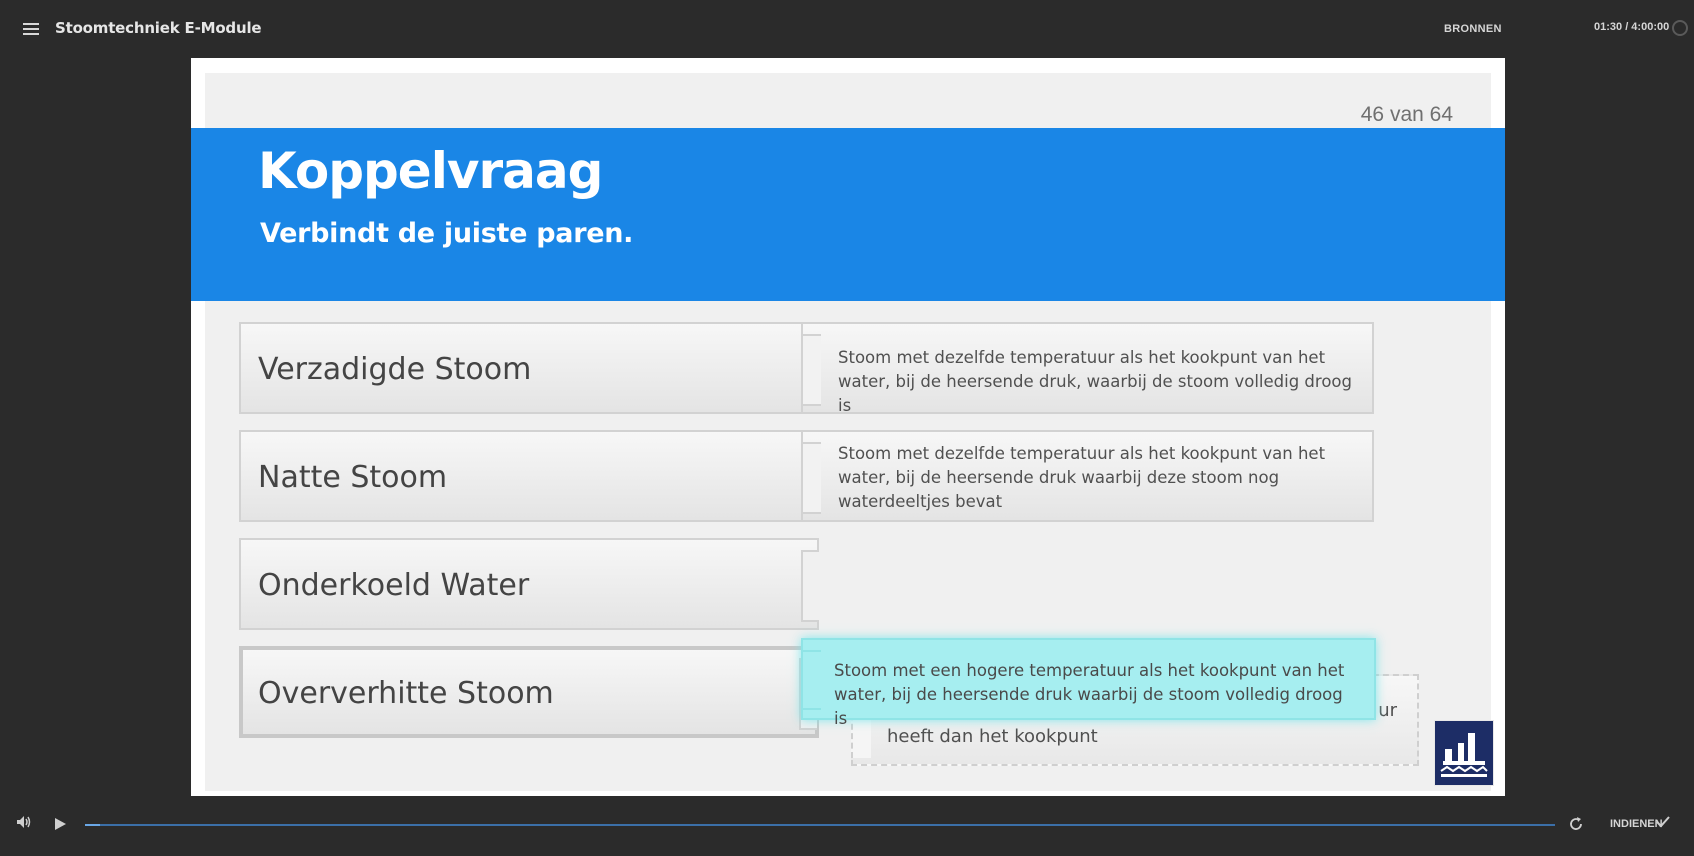 The height and width of the screenshot is (856, 1694). Describe the element at coordinates (158, 28) in the screenshot. I see `app-title: Stoomtechniek E-Module` at that location.